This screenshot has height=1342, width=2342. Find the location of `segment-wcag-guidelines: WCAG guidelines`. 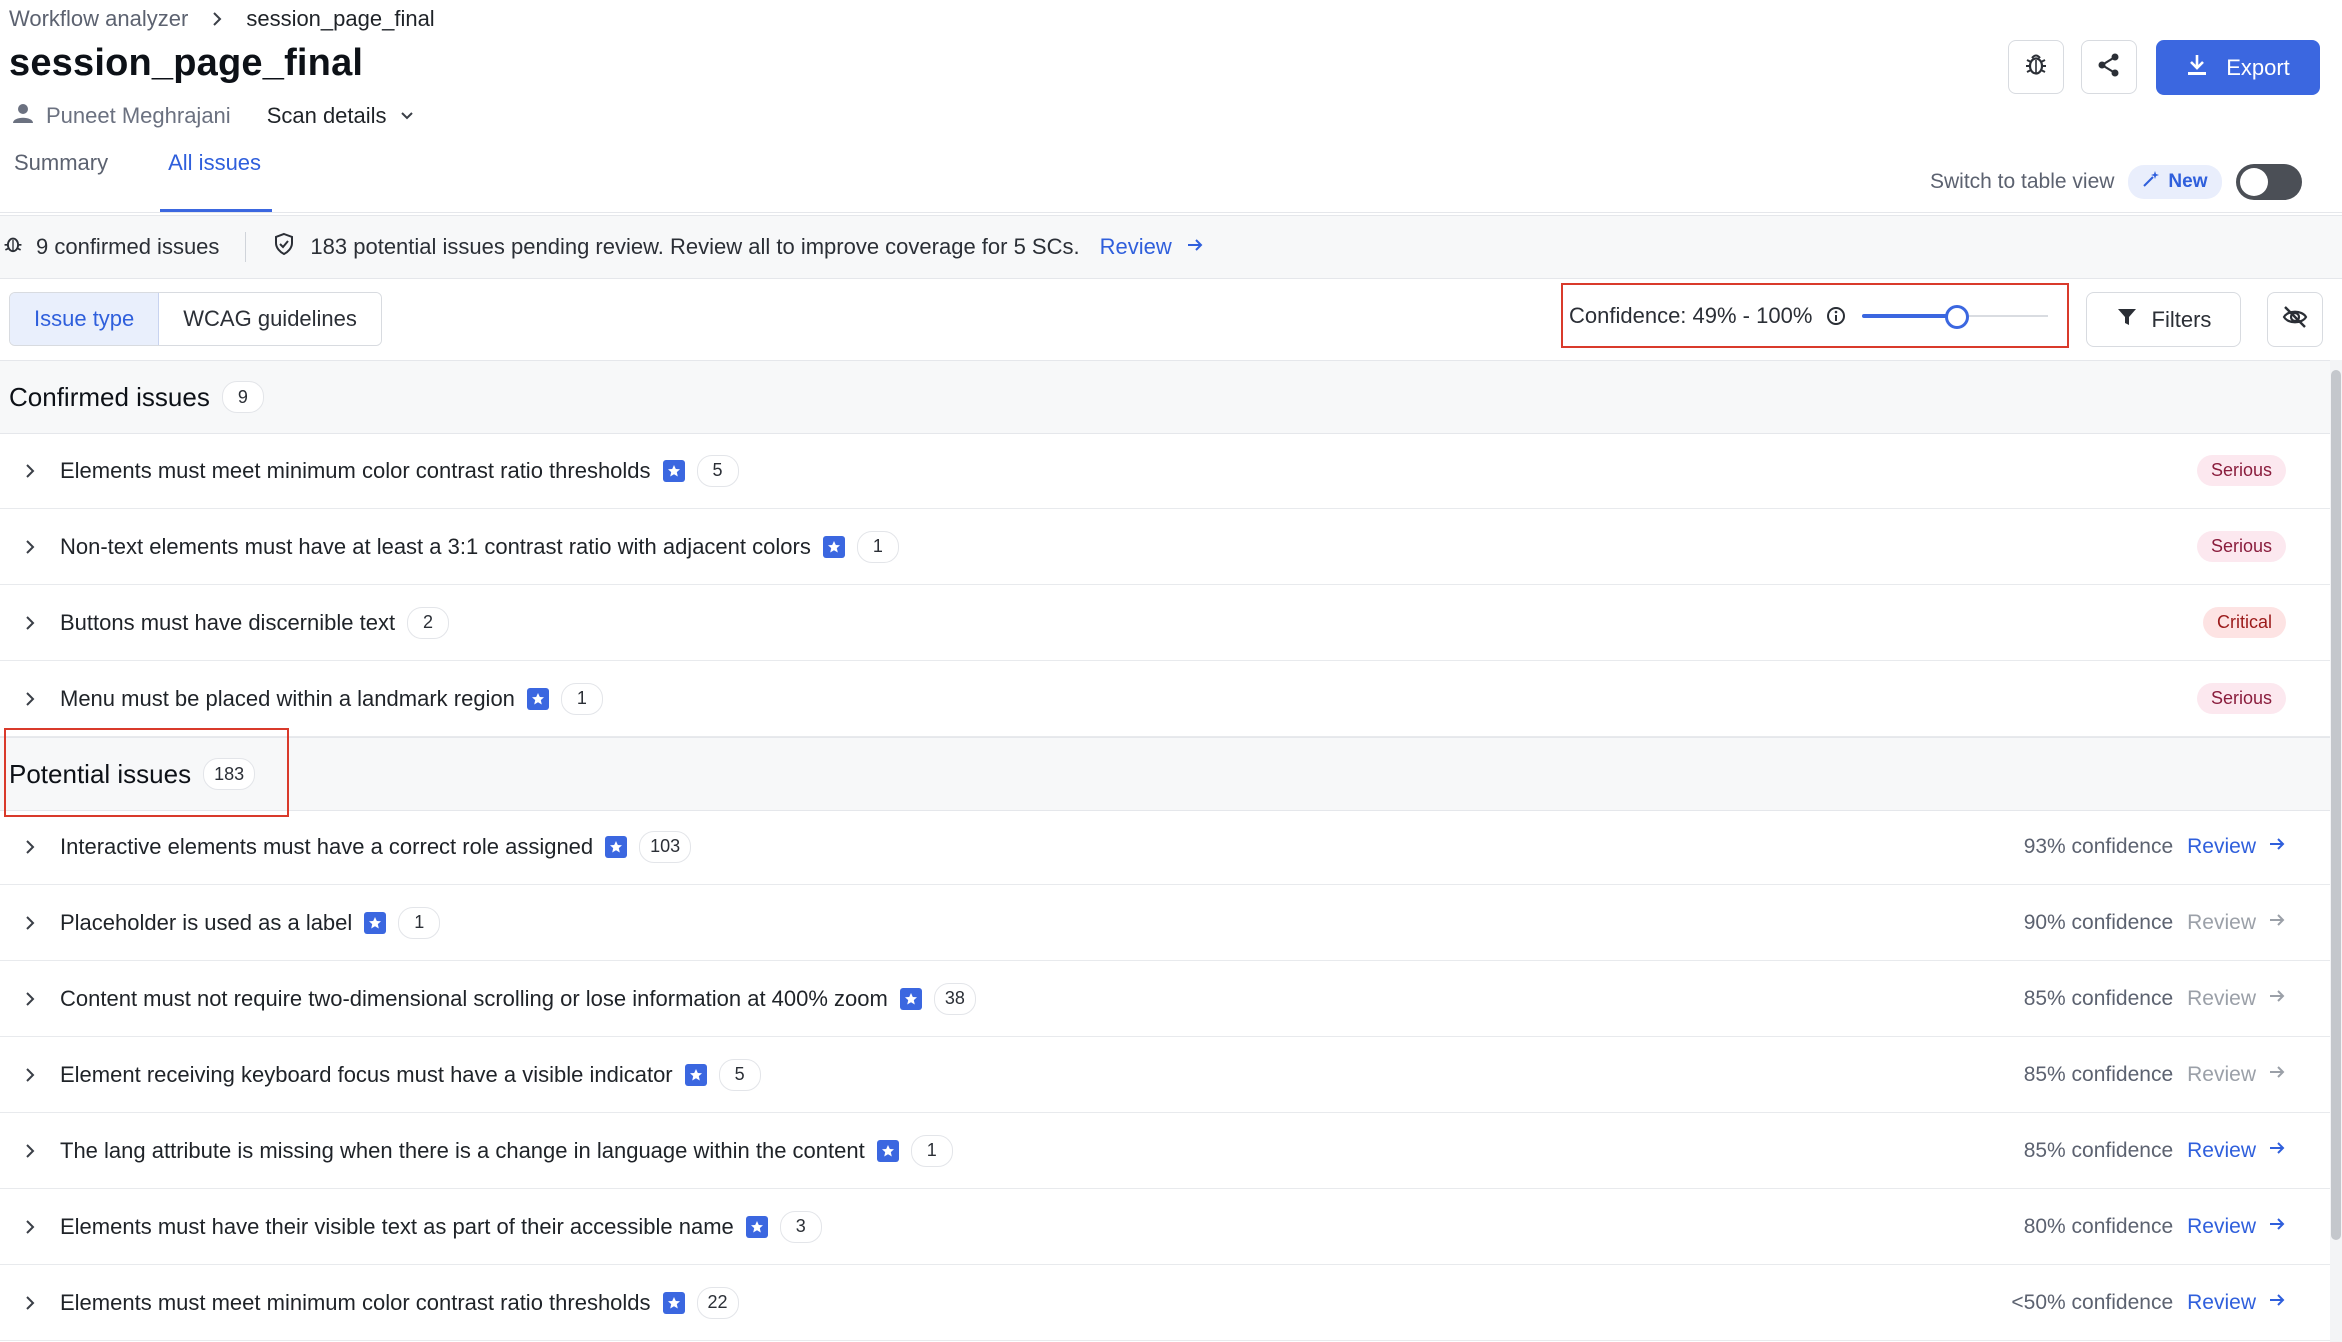

segment-wcag-guidelines: WCAG guidelines is located at coordinates (270, 319).